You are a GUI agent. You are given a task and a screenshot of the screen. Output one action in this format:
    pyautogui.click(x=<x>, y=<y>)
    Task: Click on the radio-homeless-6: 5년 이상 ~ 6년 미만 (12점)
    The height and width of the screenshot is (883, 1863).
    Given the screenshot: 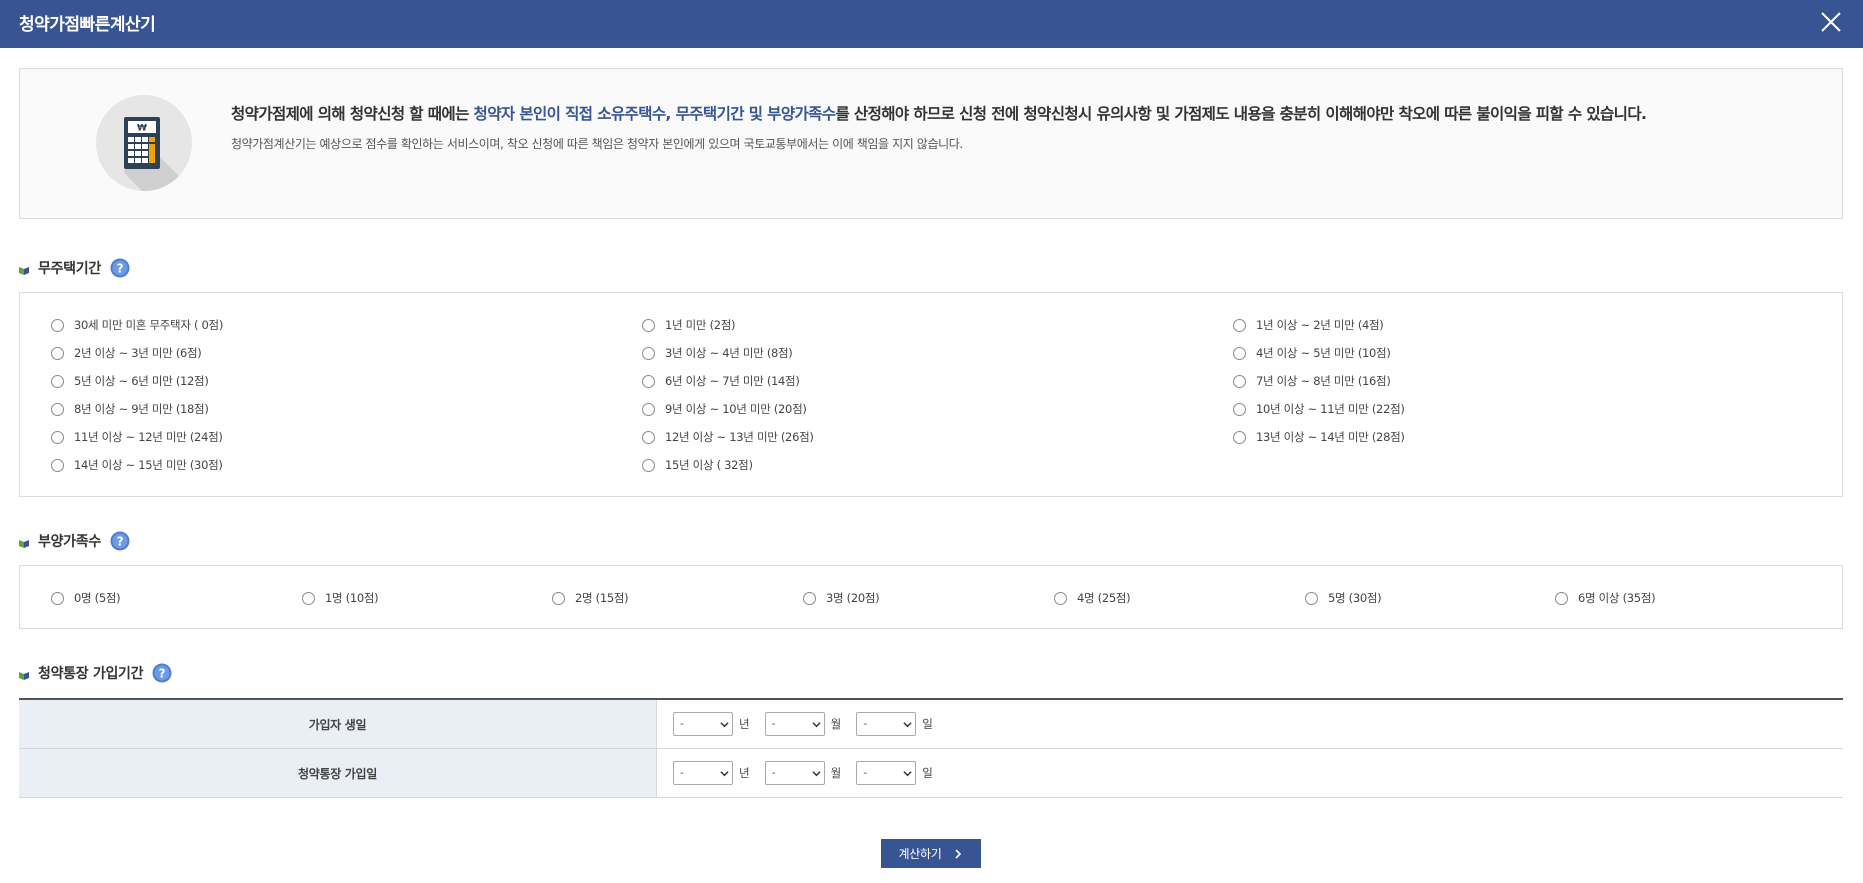 What is the action you would take?
    pyautogui.click(x=130, y=381)
    